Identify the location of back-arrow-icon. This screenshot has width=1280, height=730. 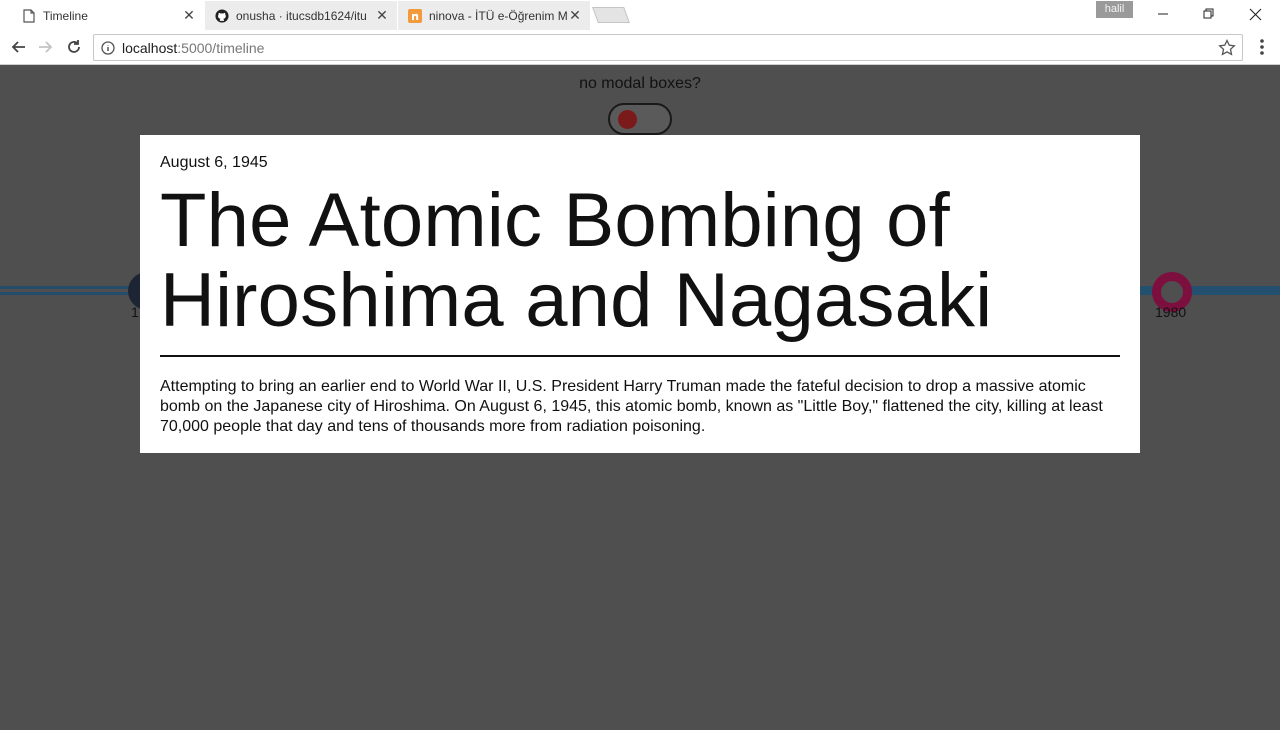
(18, 47).